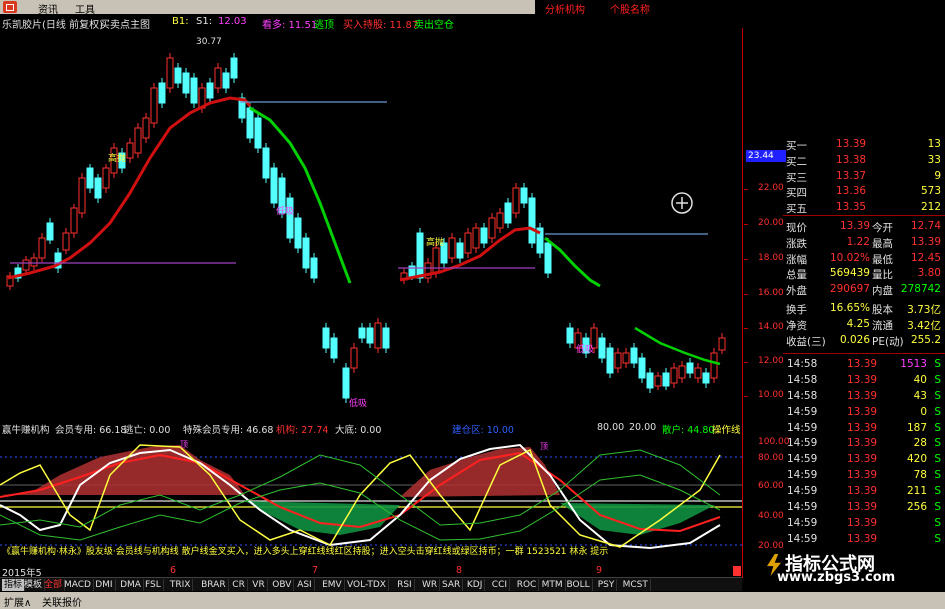  What do you see at coordinates (855, 568) in the screenshot?
I see `watermark: 指标公式网 www.zbgs3.com` at bounding box center [855, 568].